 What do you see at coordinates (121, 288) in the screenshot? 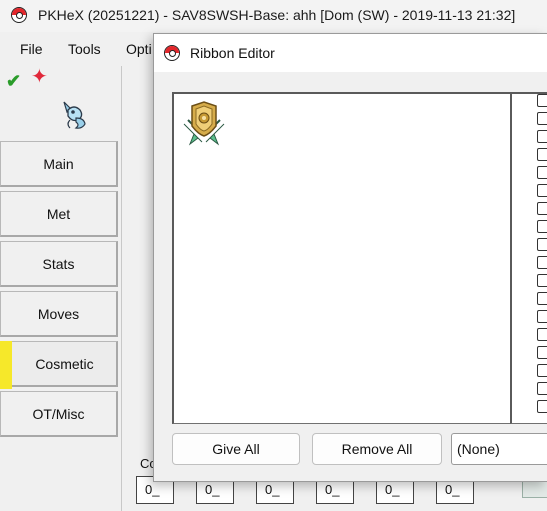
I see `main-divider` at bounding box center [121, 288].